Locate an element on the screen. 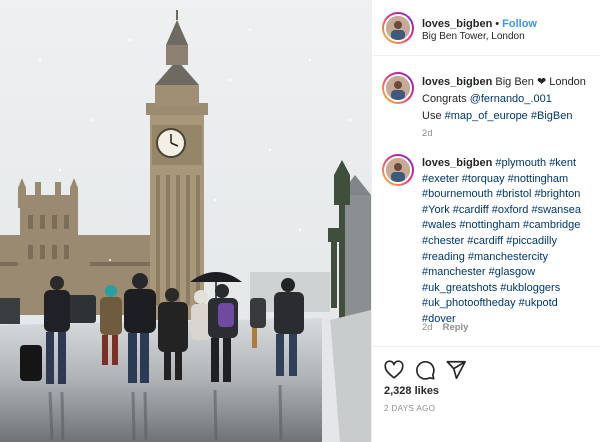  hashtag-link: #manchester is located at coordinates (454, 272).